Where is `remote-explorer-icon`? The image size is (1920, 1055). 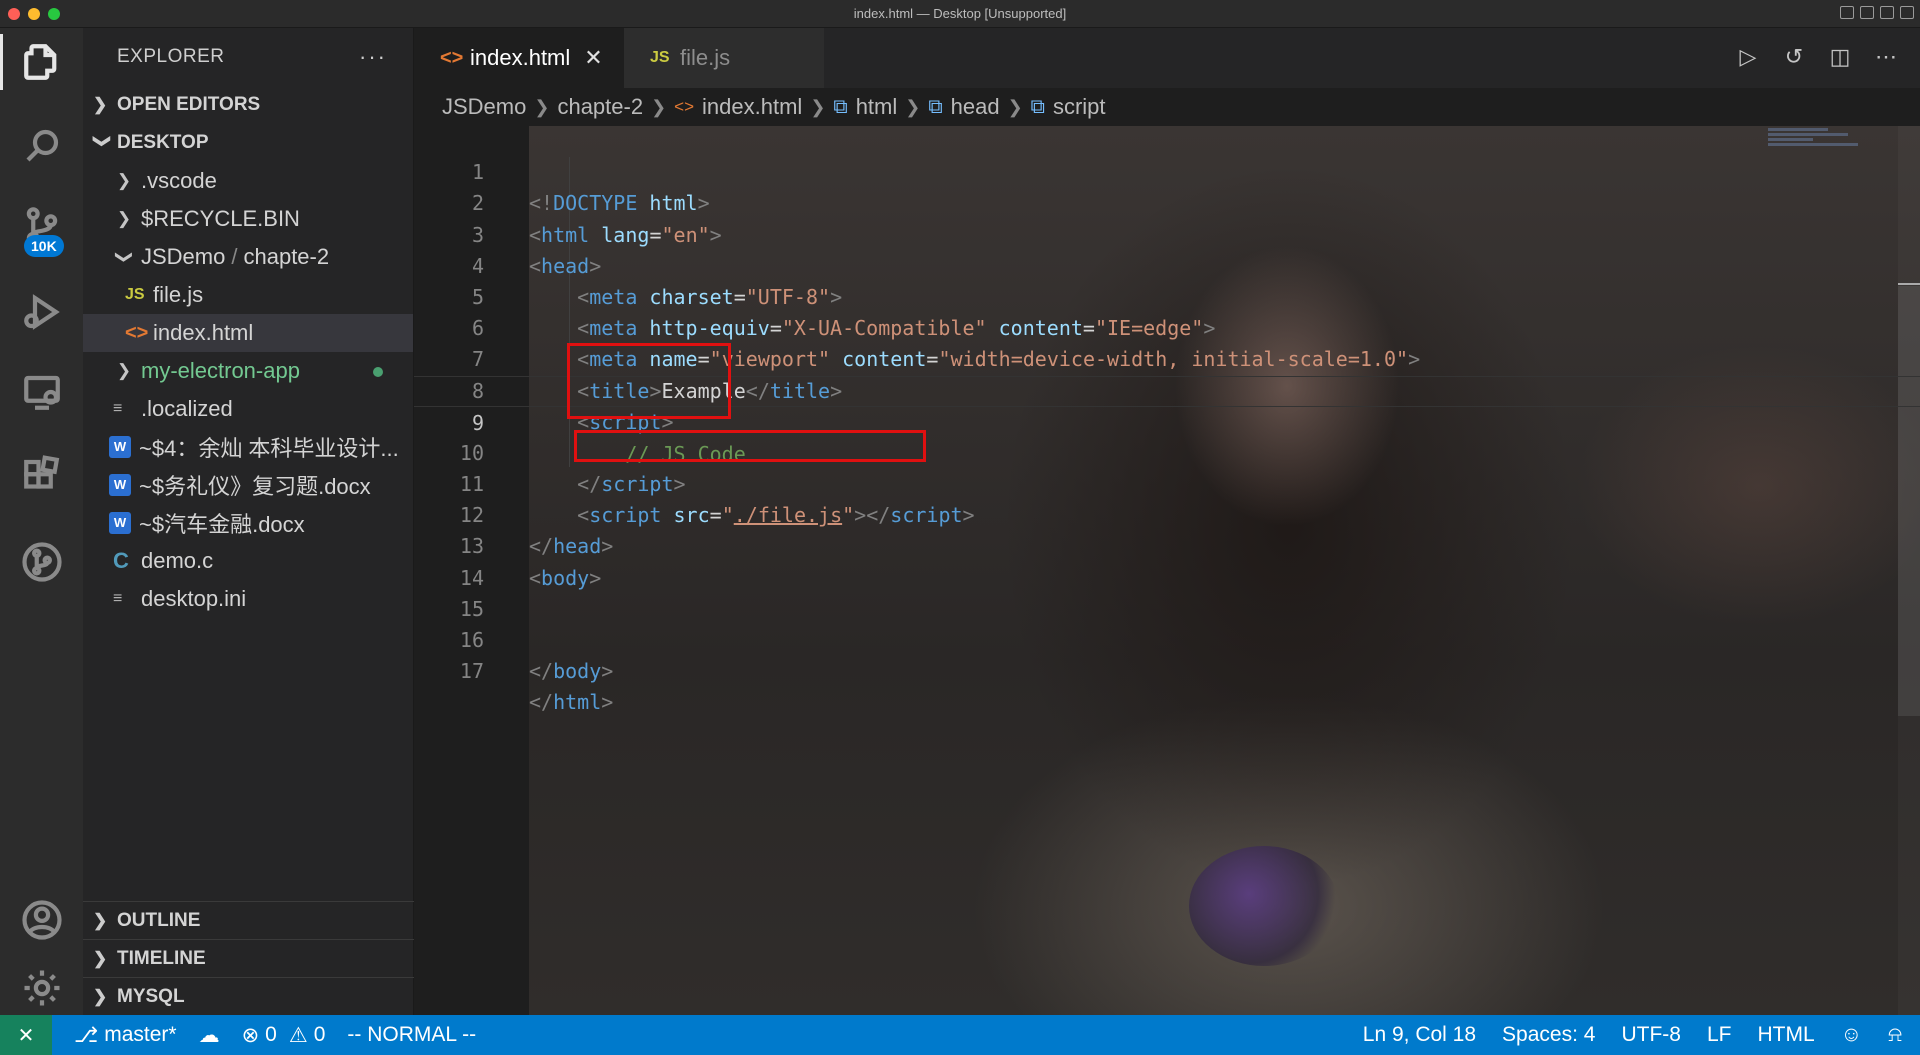 remote-explorer-icon is located at coordinates (41, 392).